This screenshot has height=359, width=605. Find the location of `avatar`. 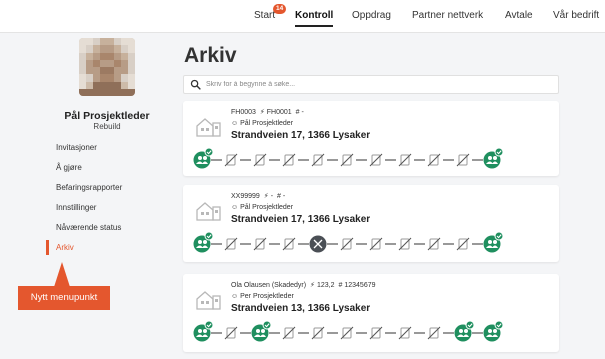

avatar is located at coordinates (107, 67).